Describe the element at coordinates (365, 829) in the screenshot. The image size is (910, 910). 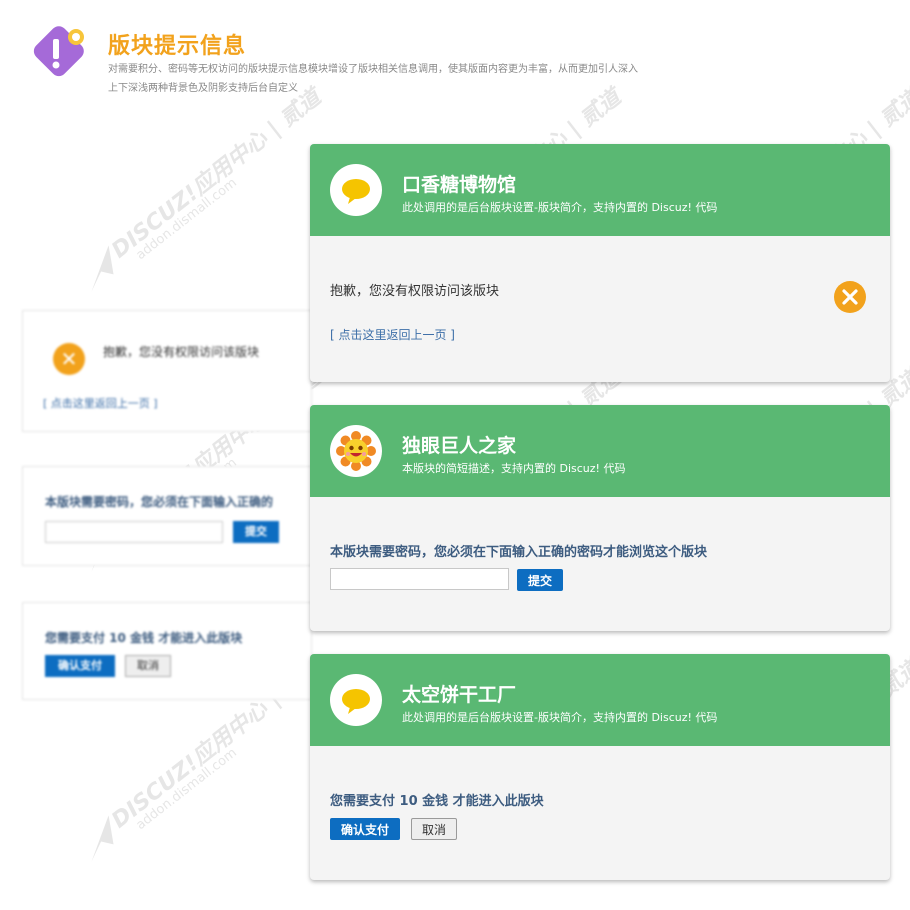
I see `confirm-pay-button: 确认支付` at that location.